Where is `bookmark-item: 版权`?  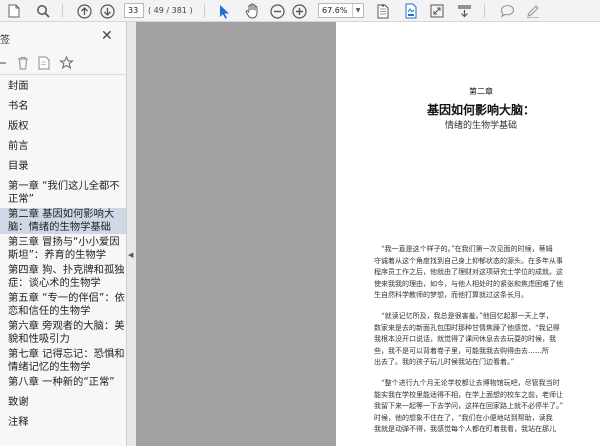
bookmark-item: 版权 is located at coordinates (67, 126).